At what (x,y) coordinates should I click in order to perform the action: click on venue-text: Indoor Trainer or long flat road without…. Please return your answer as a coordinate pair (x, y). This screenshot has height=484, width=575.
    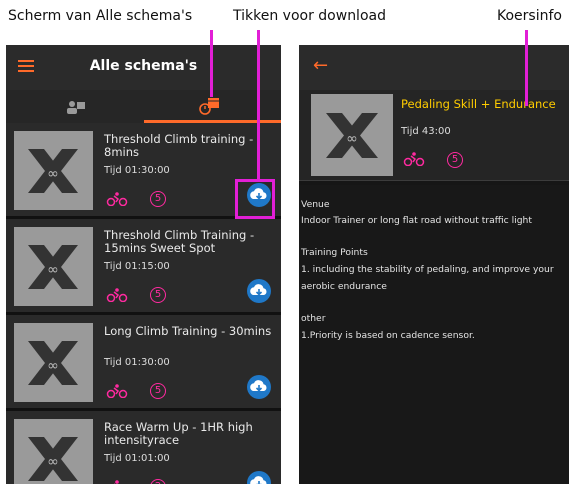
    Looking at the image, I should click on (416, 220).